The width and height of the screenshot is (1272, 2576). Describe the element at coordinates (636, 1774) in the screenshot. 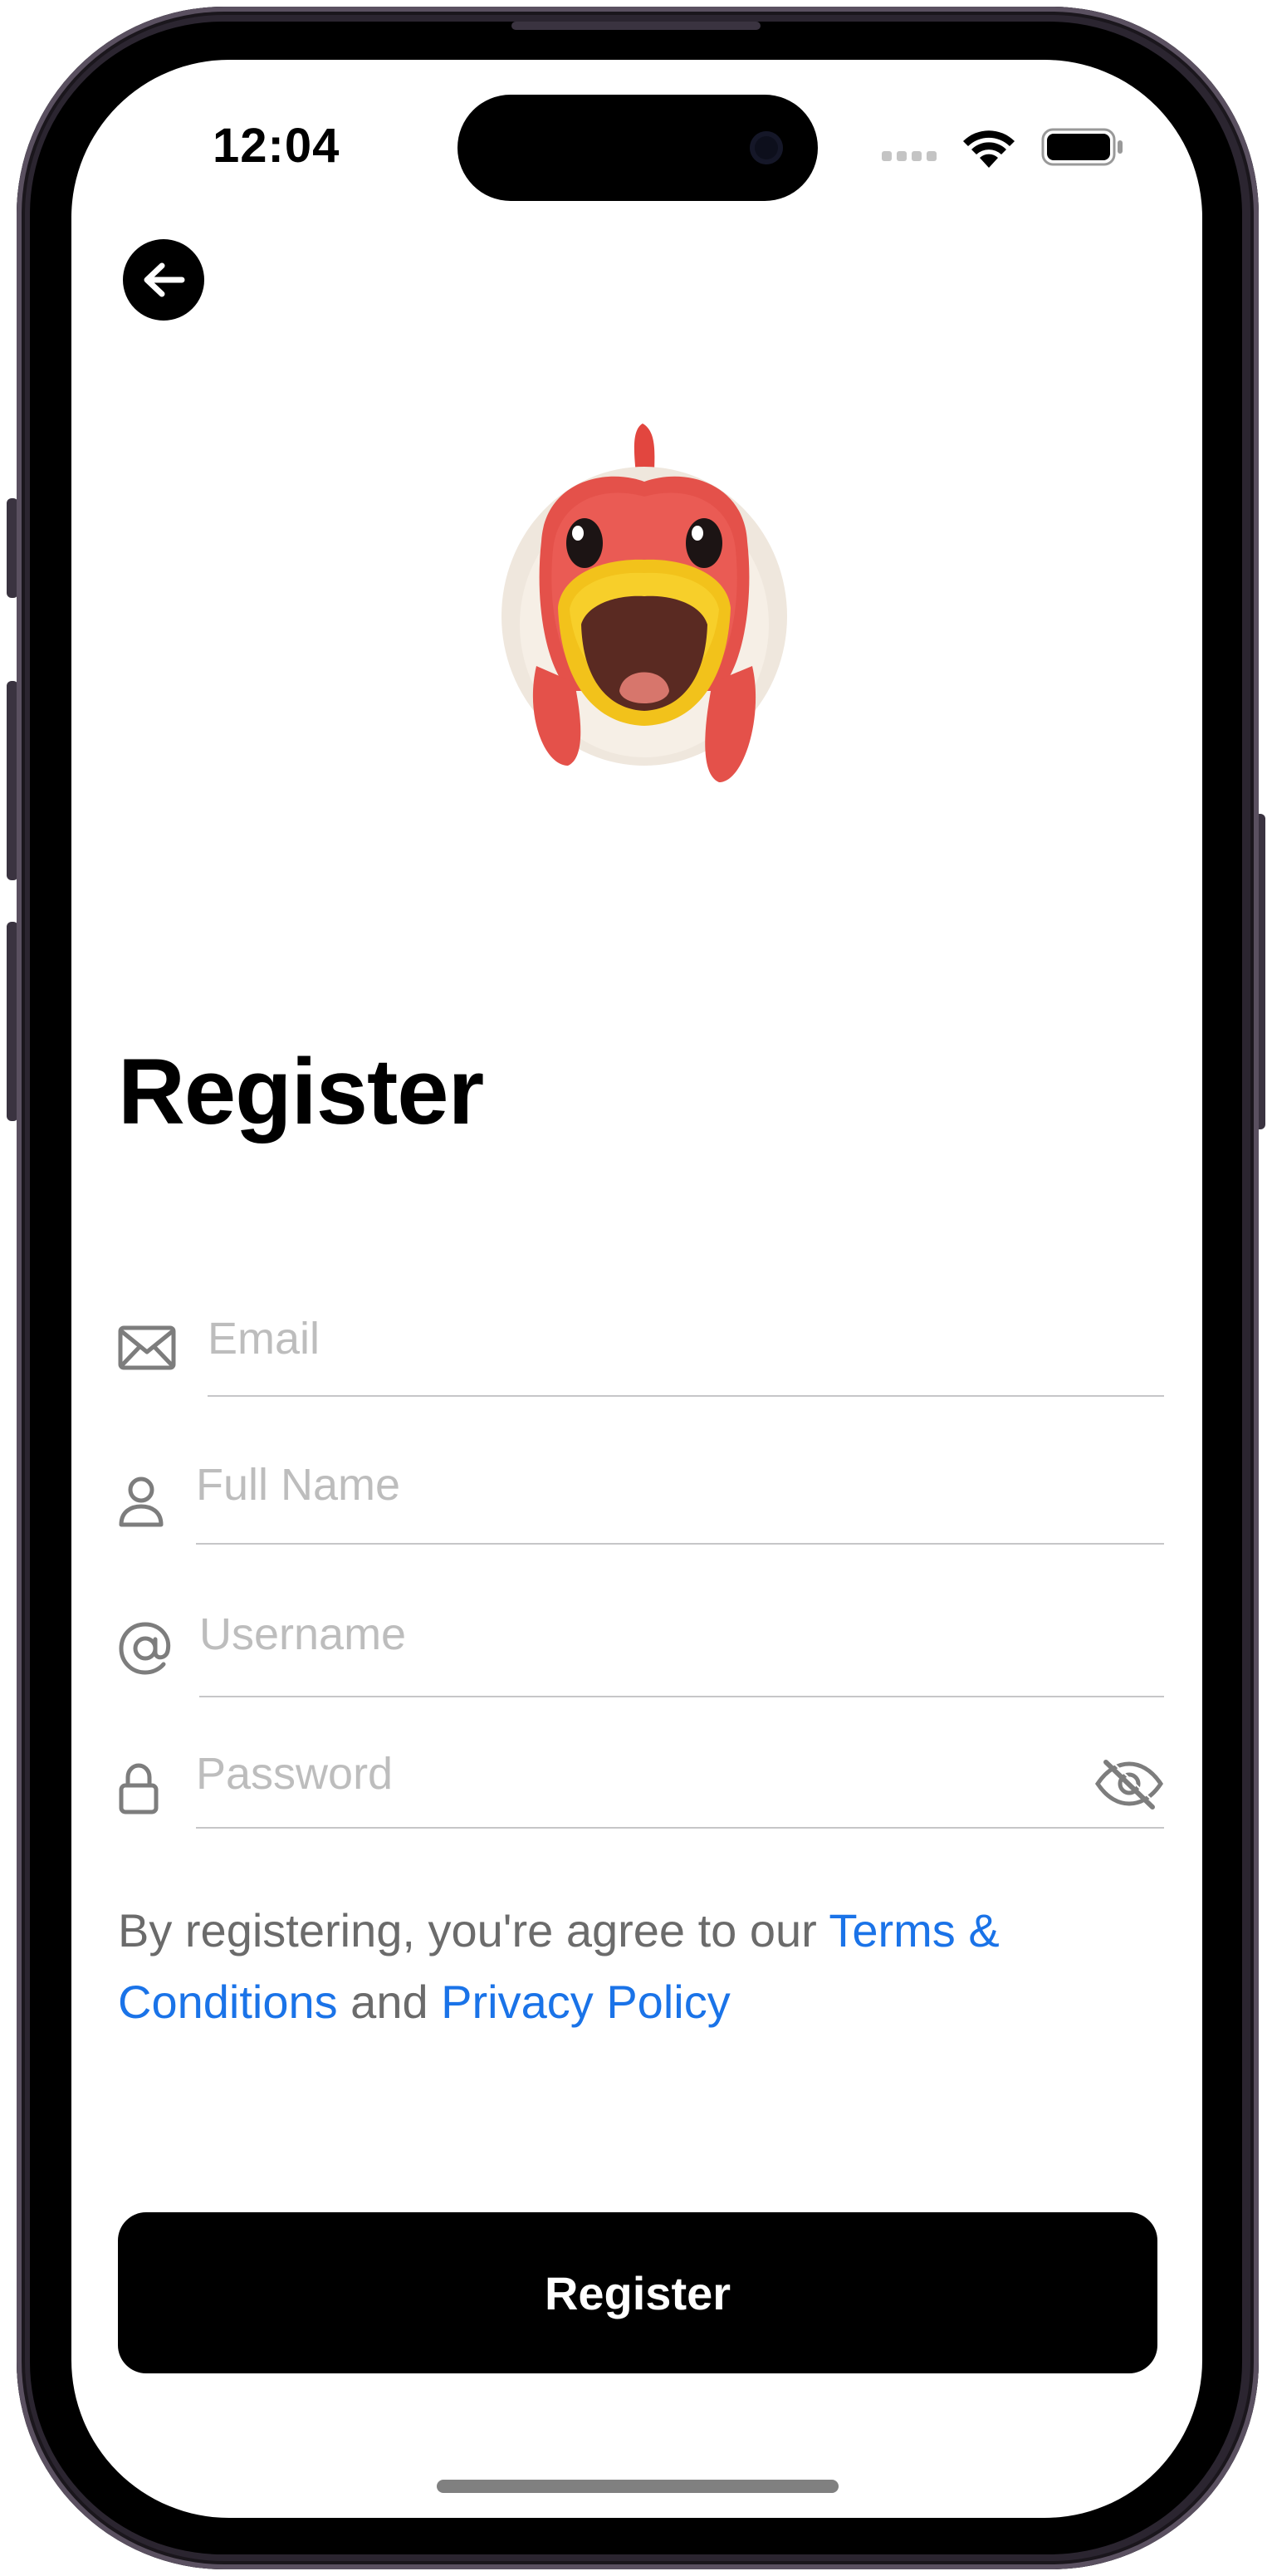

I see `password-input` at that location.